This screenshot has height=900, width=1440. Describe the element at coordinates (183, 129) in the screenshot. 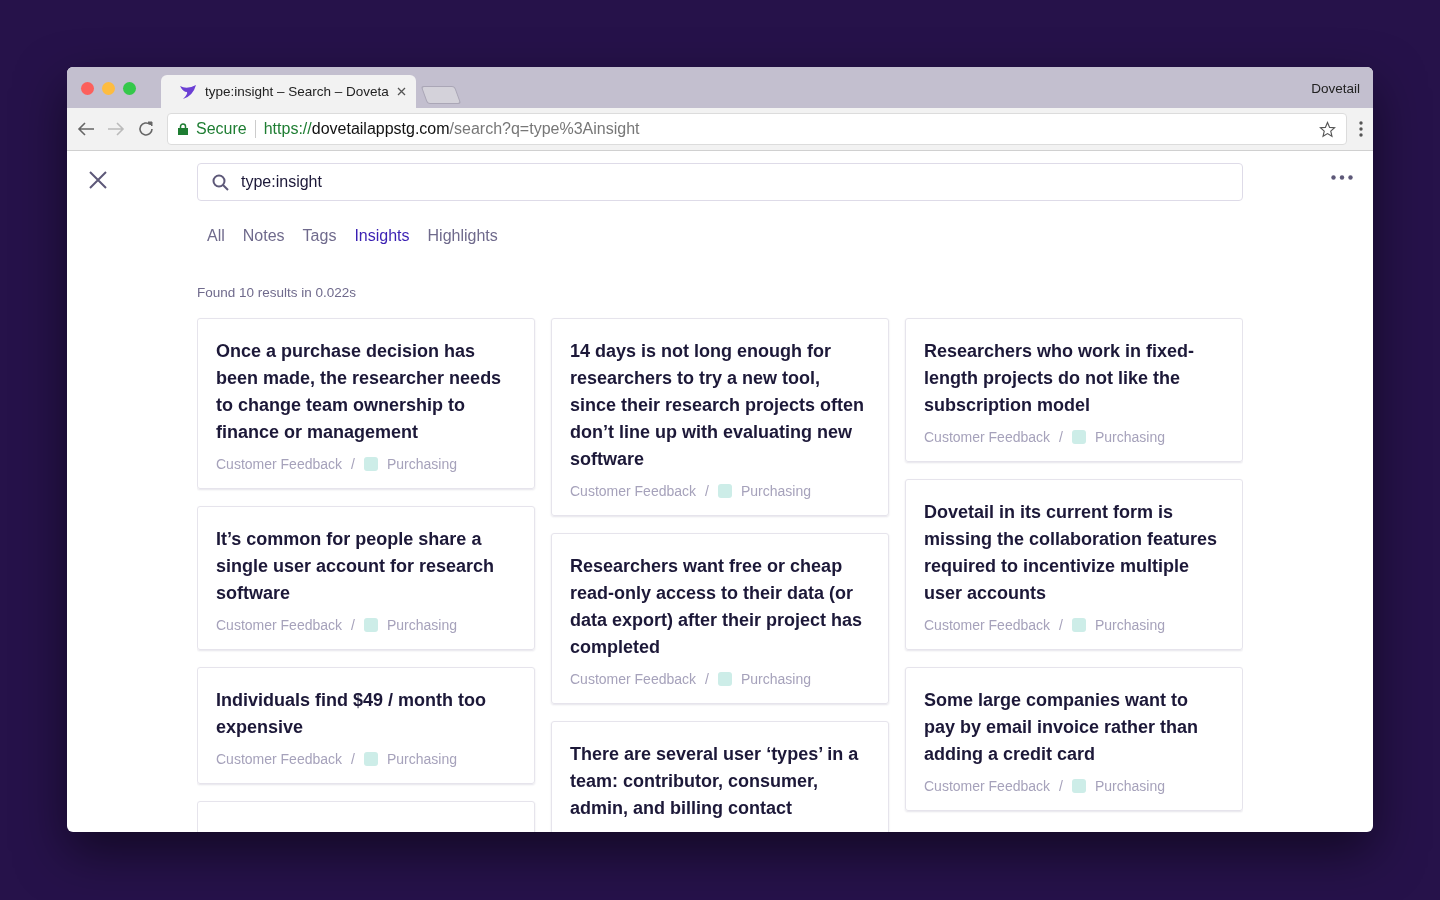

I see `lock-icon` at that location.